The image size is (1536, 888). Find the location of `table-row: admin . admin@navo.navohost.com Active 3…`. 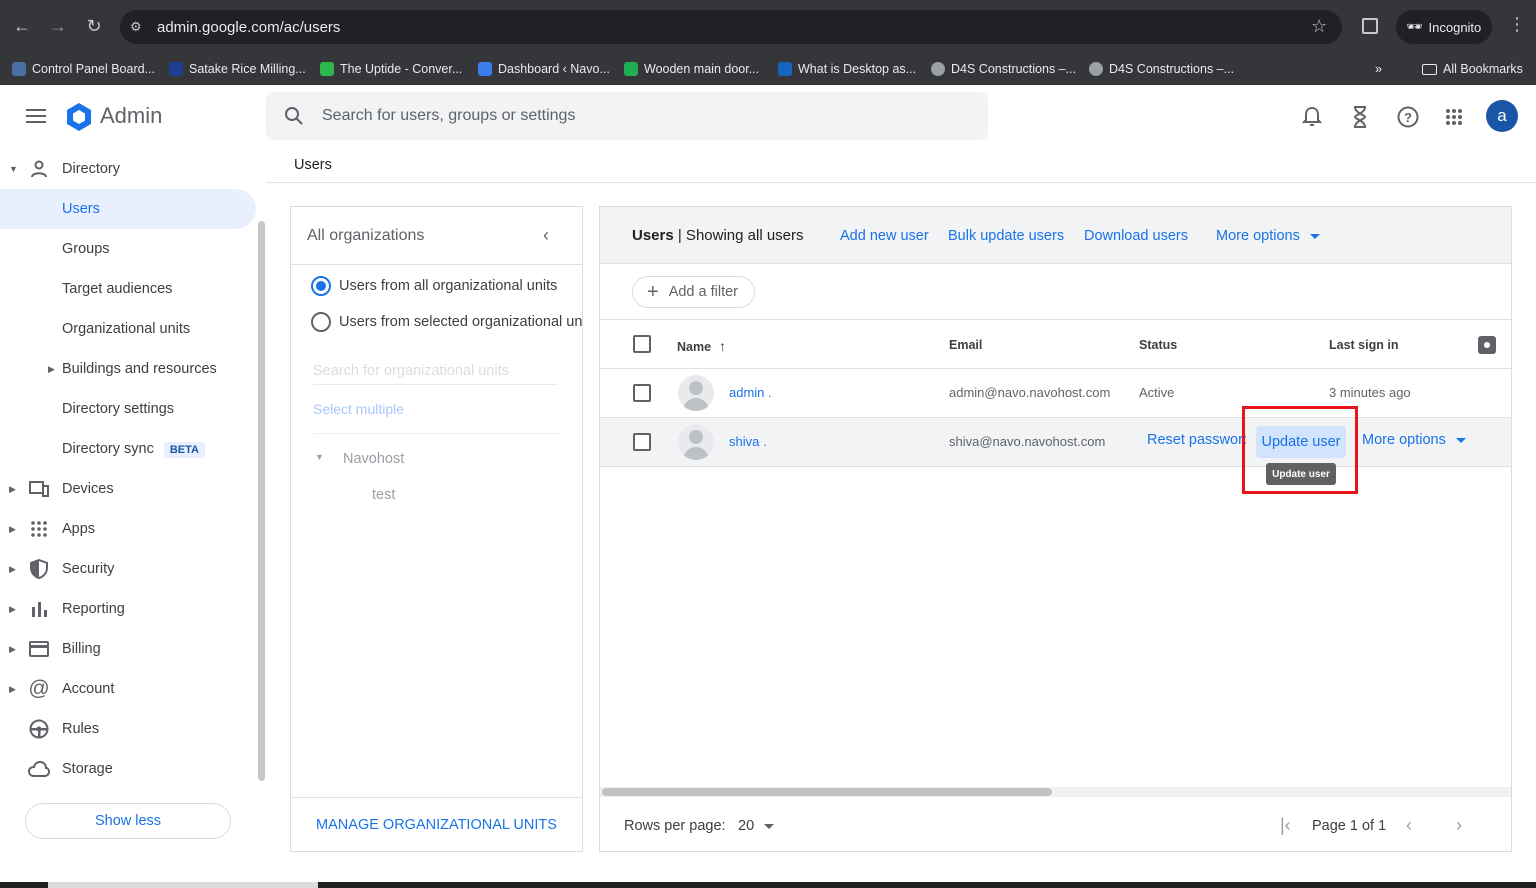

table-row: admin . admin@navo.navohost.com Active 3… is located at coordinates (1055, 393).